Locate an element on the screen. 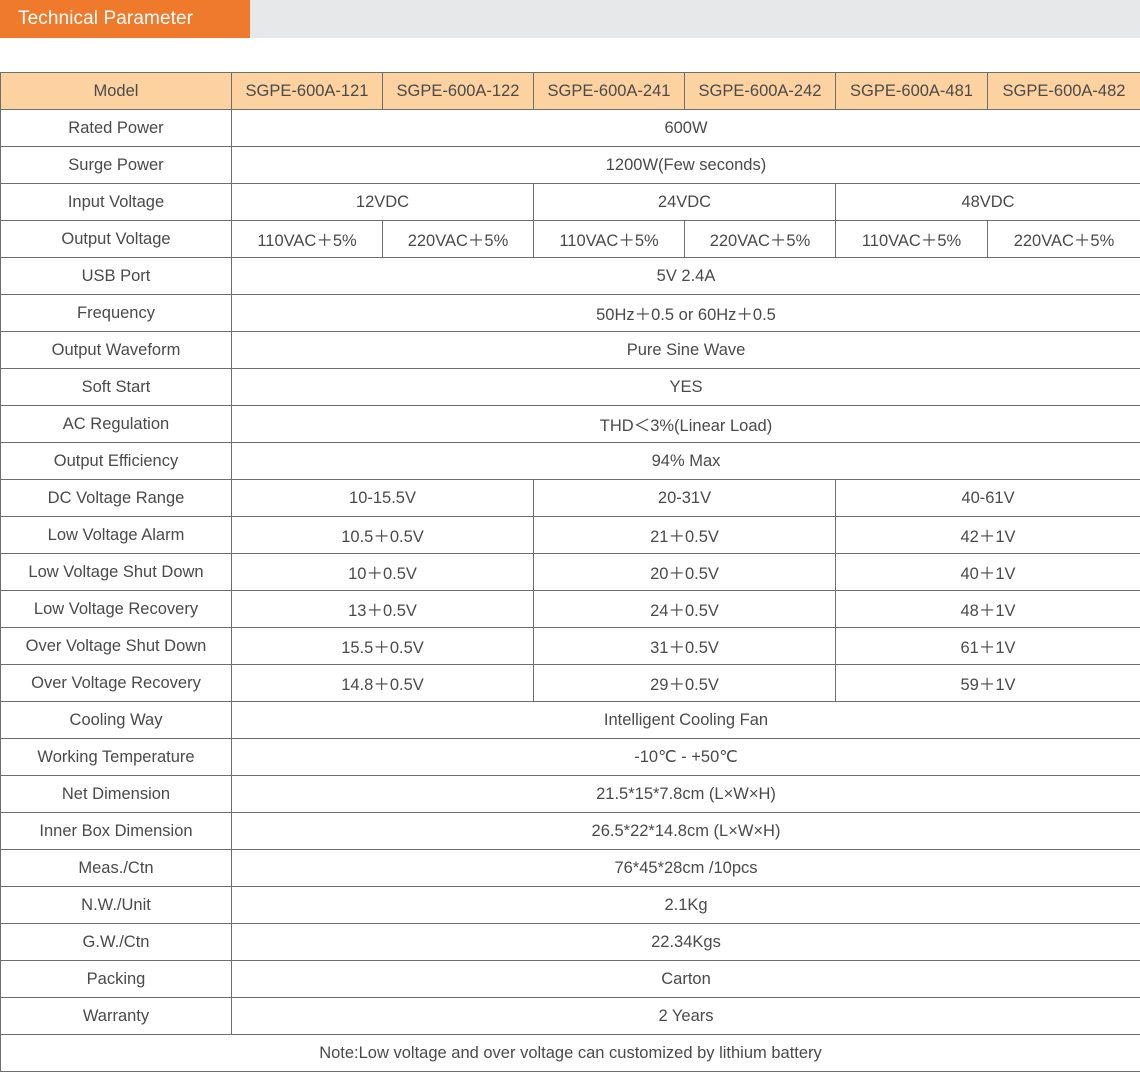 This screenshot has width=1140, height=1072. cell-low-voltage-alarm-1: 10.5＋0.5V is located at coordinates (383, 535).